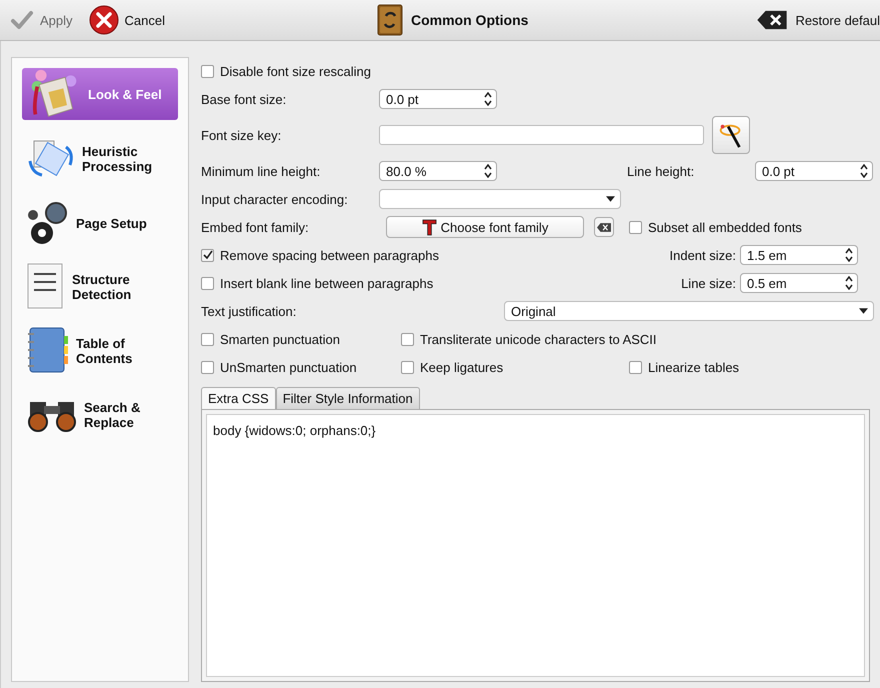  Describe the element at coordinates (301, 339) in the screenshot. I see `checkbox-option: Smarten punctuation` at that location.